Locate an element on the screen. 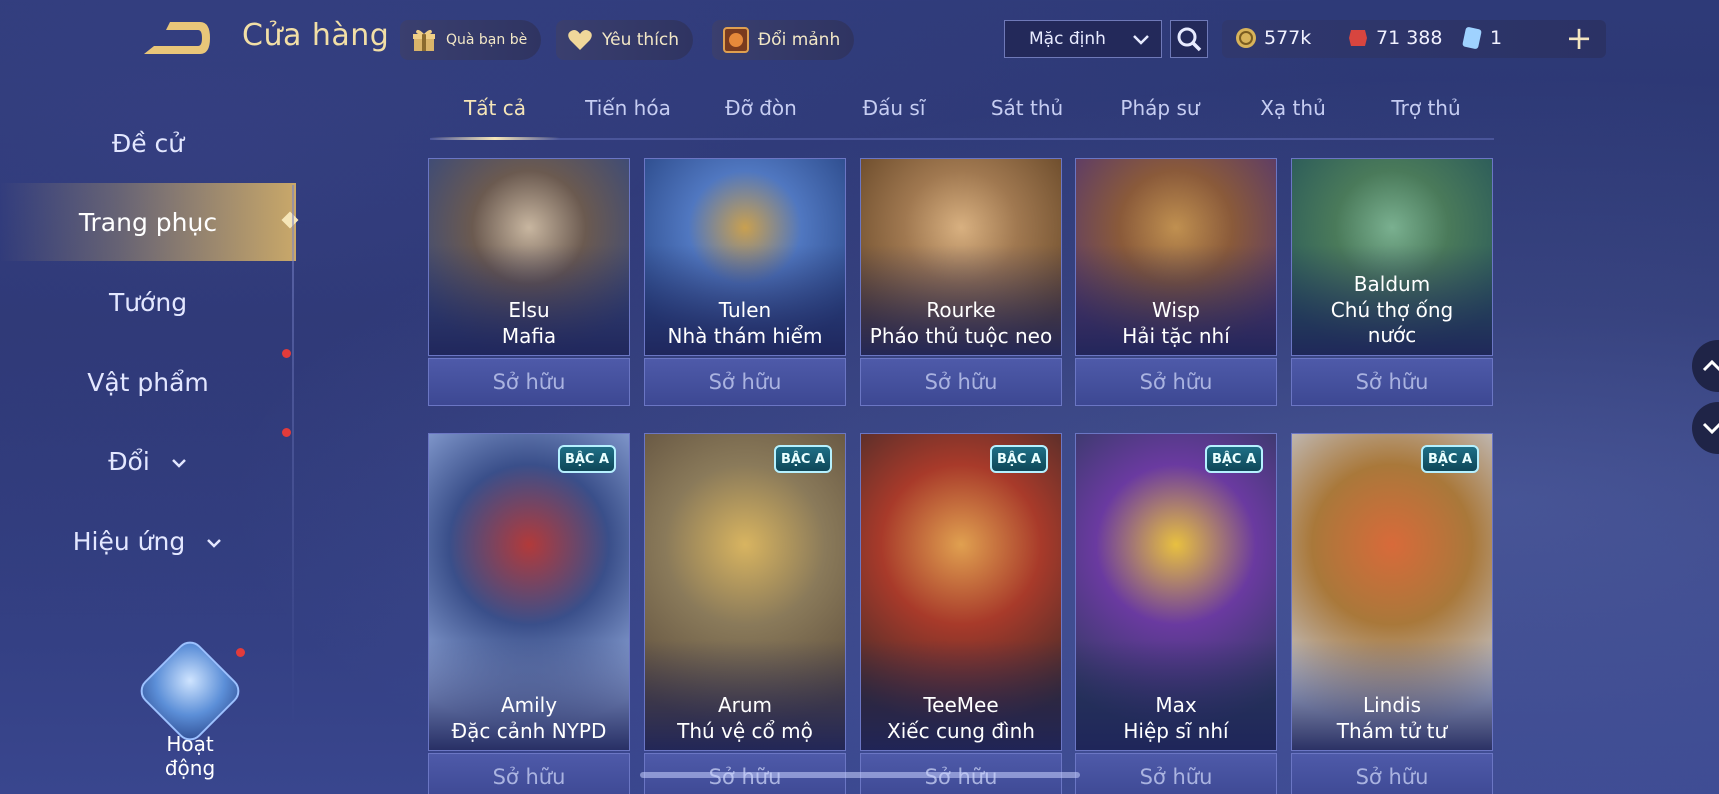 The width and height of the screenshot is (1719, 794). tab-2: Đỡ đòn is located at coordinates (761, 117).